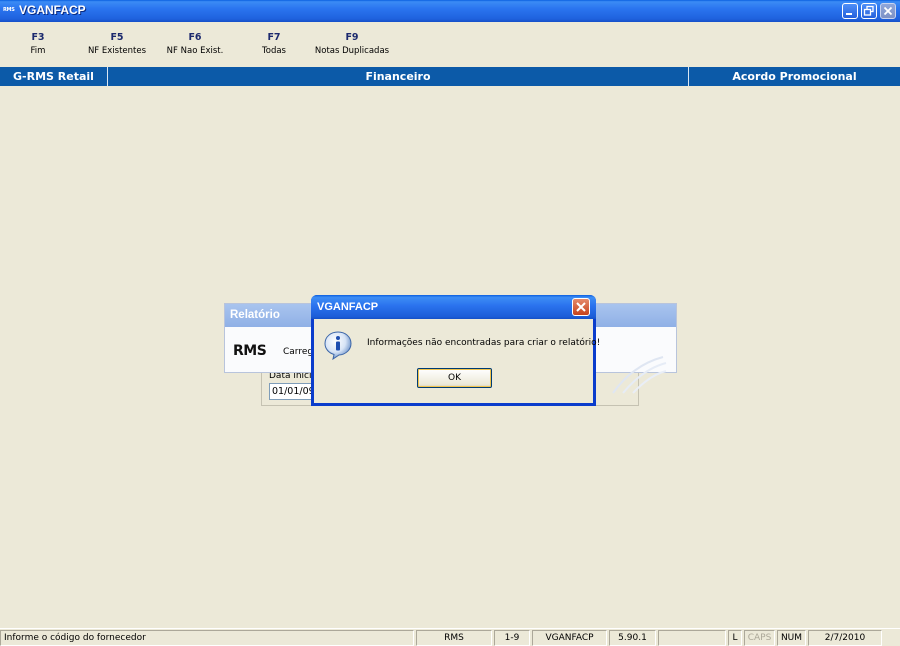 The image size is (900, 646). What do you see at coordinates (845, 638) in the screenshot?
I see `status-date: 2/7/2010` at bounding box center [845, 638].